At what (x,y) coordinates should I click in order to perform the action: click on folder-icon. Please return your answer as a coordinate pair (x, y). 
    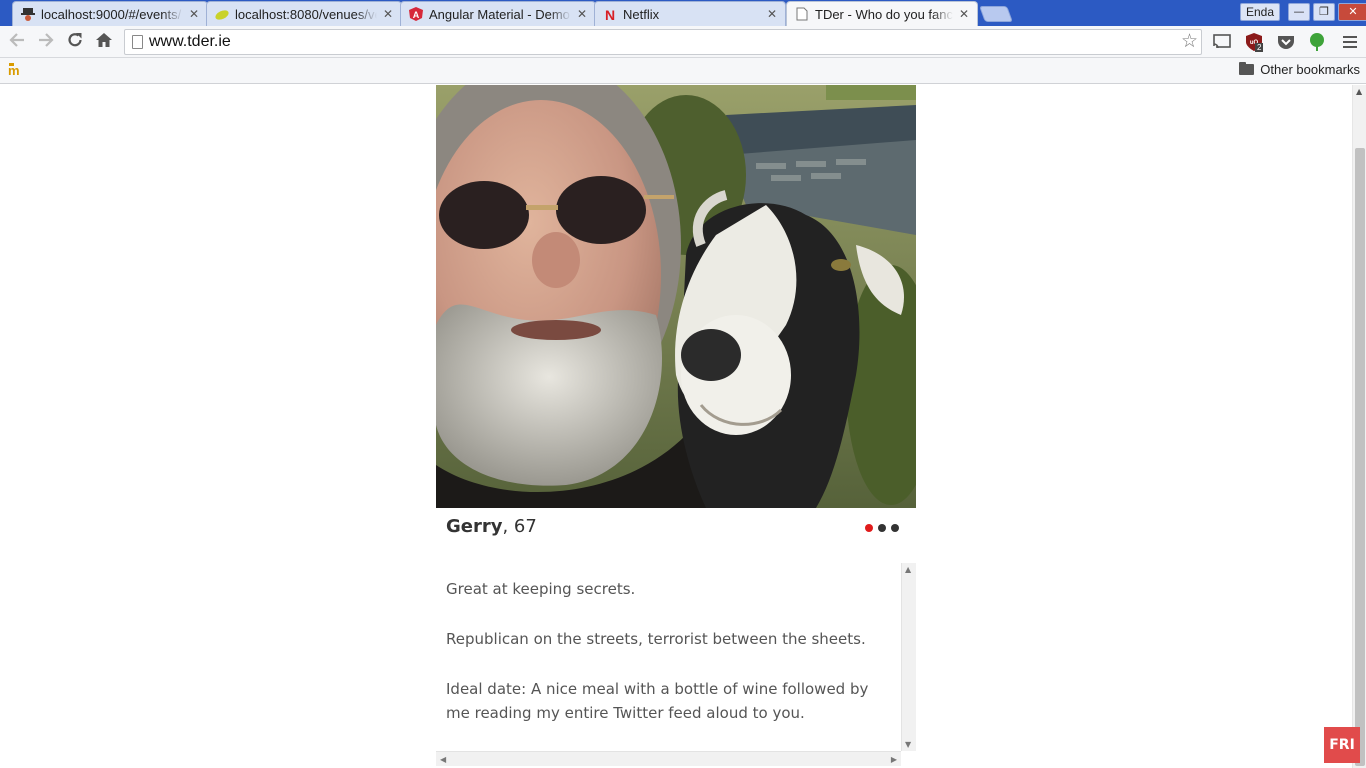
    Looking at the image, I should click on (1247, 68).